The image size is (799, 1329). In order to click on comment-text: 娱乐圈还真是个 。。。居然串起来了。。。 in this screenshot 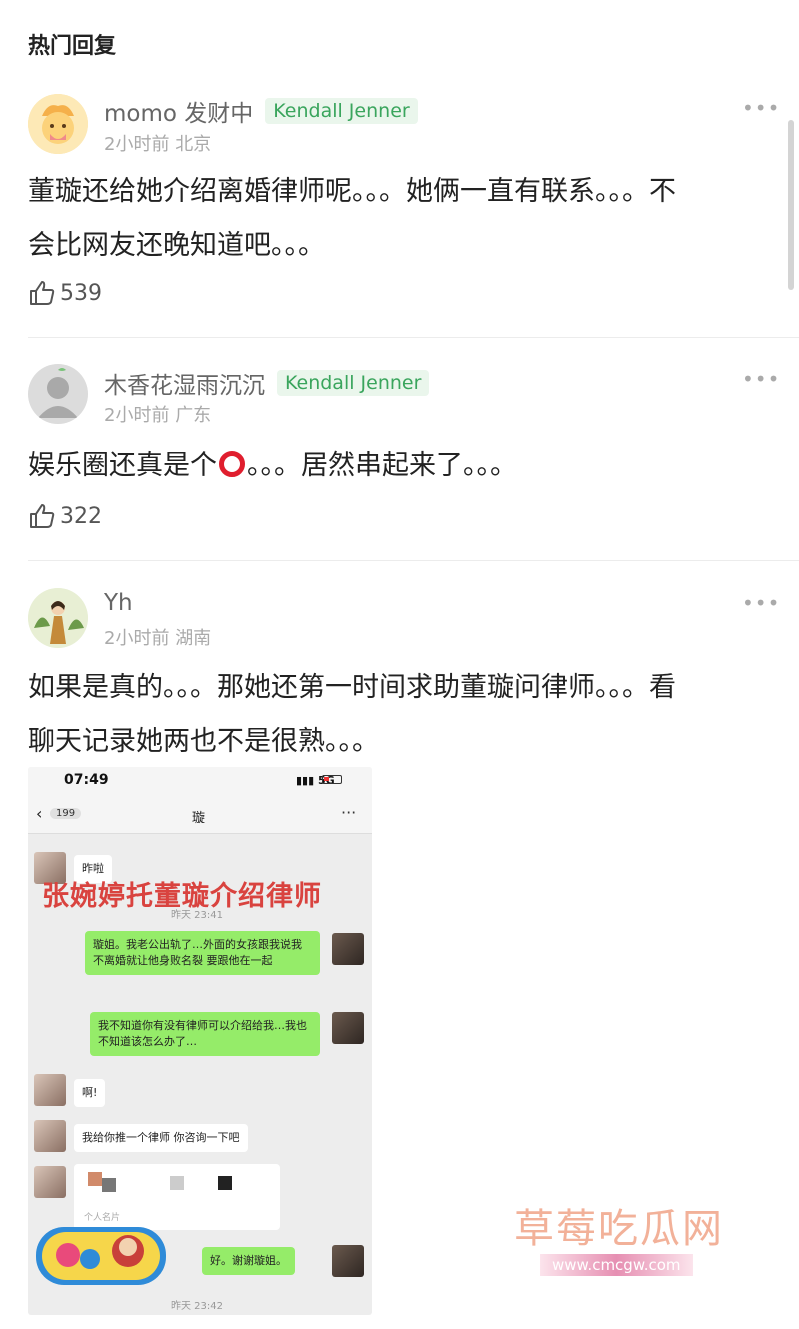, I will do `click(399, 466)`.